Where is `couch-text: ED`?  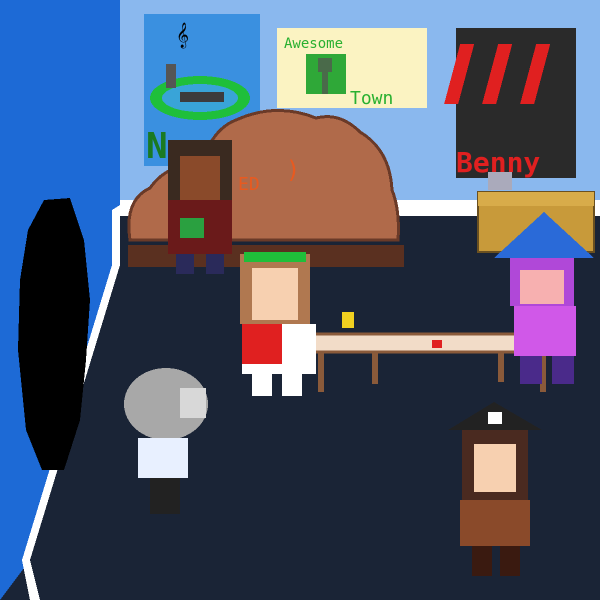
couch-text: ED is located at coordinates (249, 184).